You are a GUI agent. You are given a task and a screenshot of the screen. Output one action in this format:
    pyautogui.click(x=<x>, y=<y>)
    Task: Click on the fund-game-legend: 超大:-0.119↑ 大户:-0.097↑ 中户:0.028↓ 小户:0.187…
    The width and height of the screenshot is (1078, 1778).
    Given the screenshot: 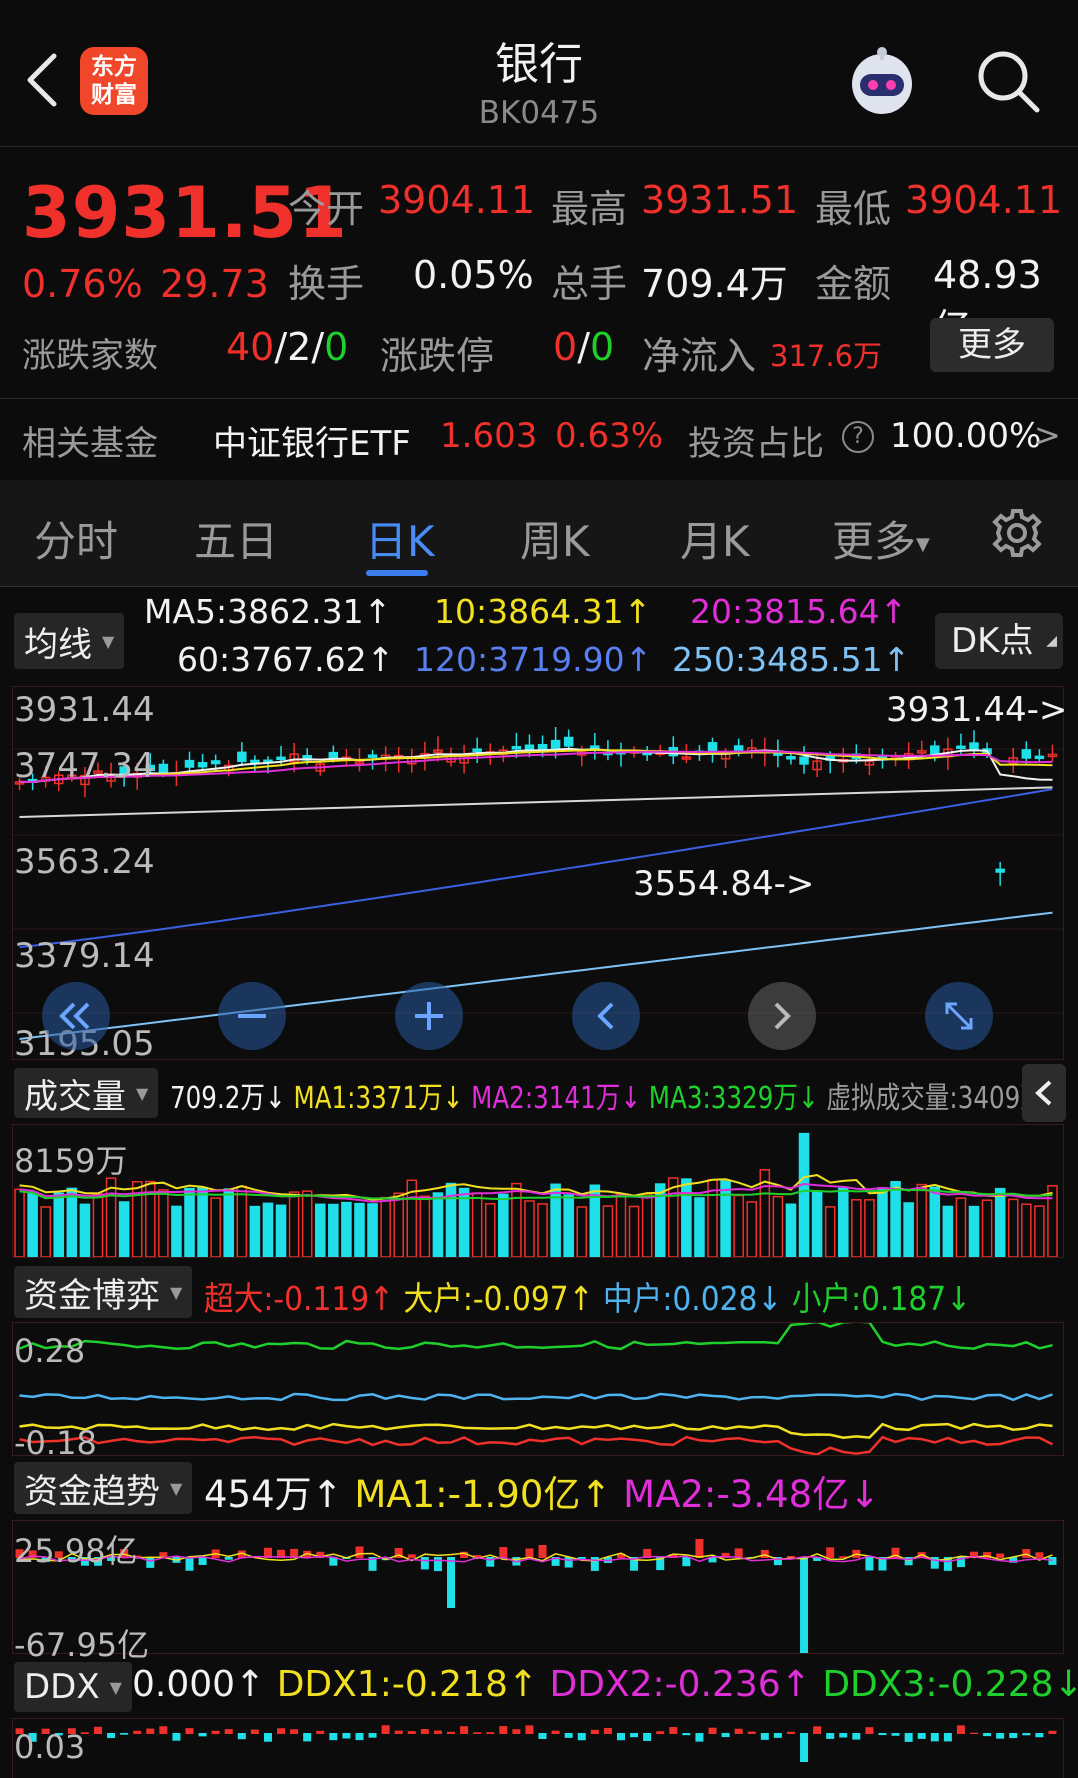 What is the action you would take?
    pyautogui.click(x=587, y=1296)
    